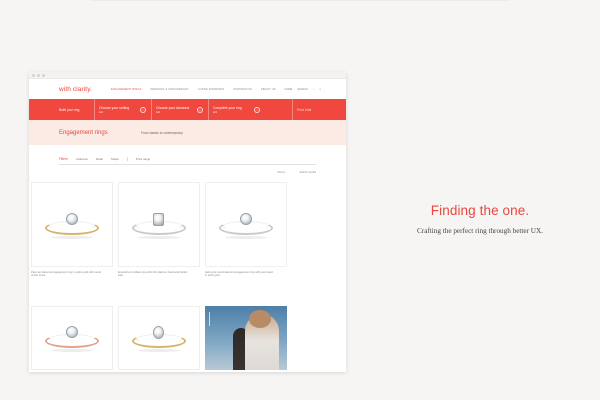 The width and height of the screenshot is (600, 400). Describe the element at coordinates (173, 107) in the screenshot. I see `step-title: Choose your diamond` at that location.